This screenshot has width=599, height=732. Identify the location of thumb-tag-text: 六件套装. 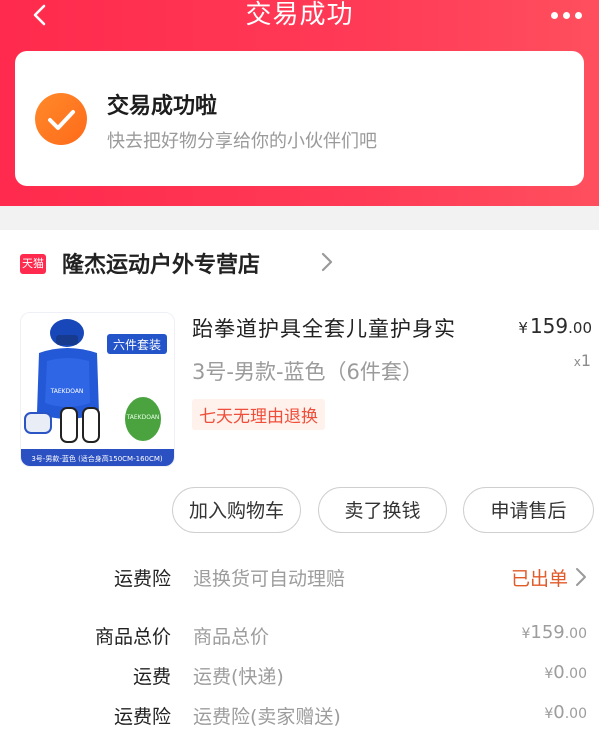
(137, 345).